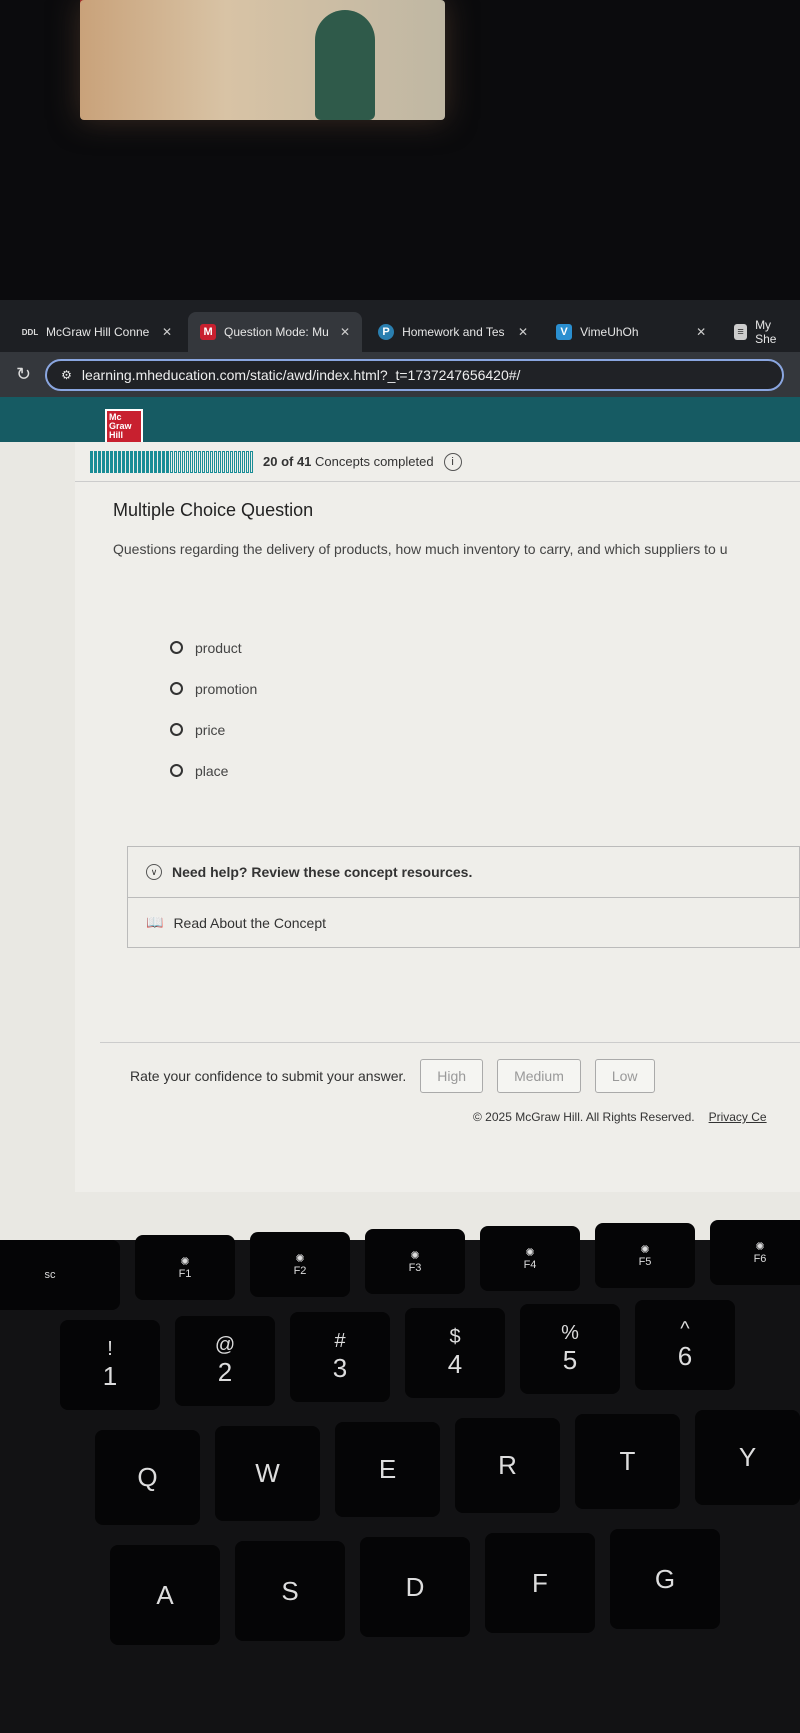  I want to click on key-label: Q, so click(147, 1477).